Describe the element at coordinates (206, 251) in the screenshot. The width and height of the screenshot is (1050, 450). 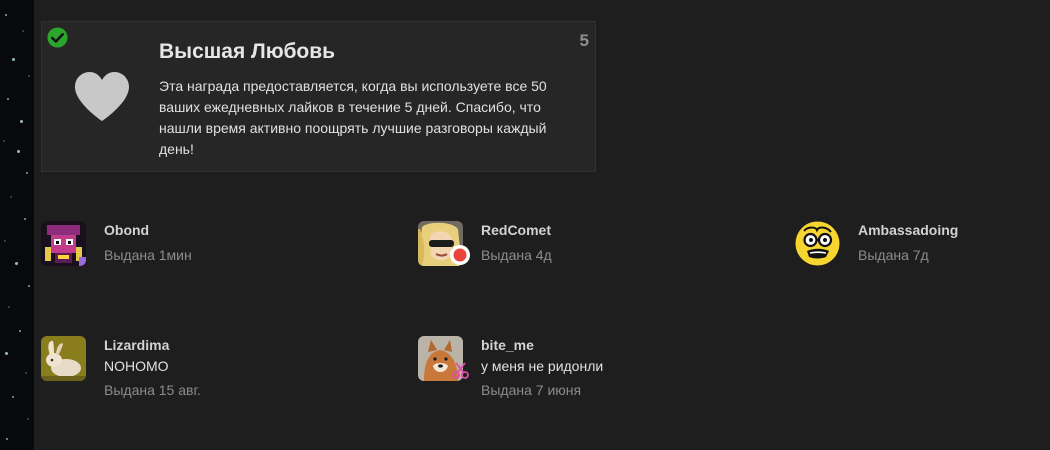
I see `grant-item: Obond Выдана 1мин` at that location.